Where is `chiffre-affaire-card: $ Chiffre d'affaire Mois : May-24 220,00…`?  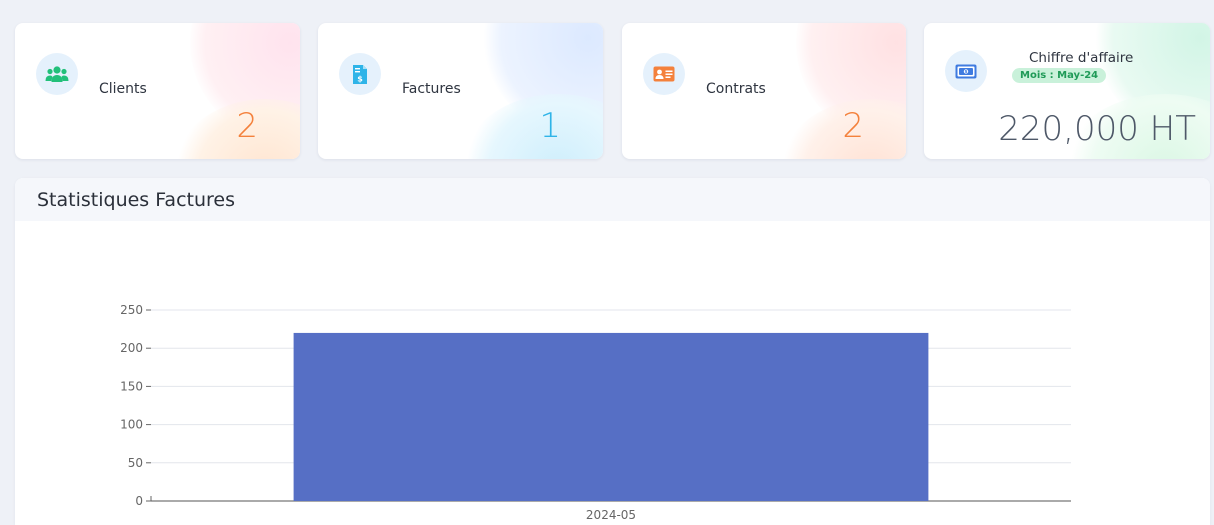
chiffre-affaire-card: $ Chiffre d'affaire Mois : May-24 220,00… is located at coordinates (1067, 91).